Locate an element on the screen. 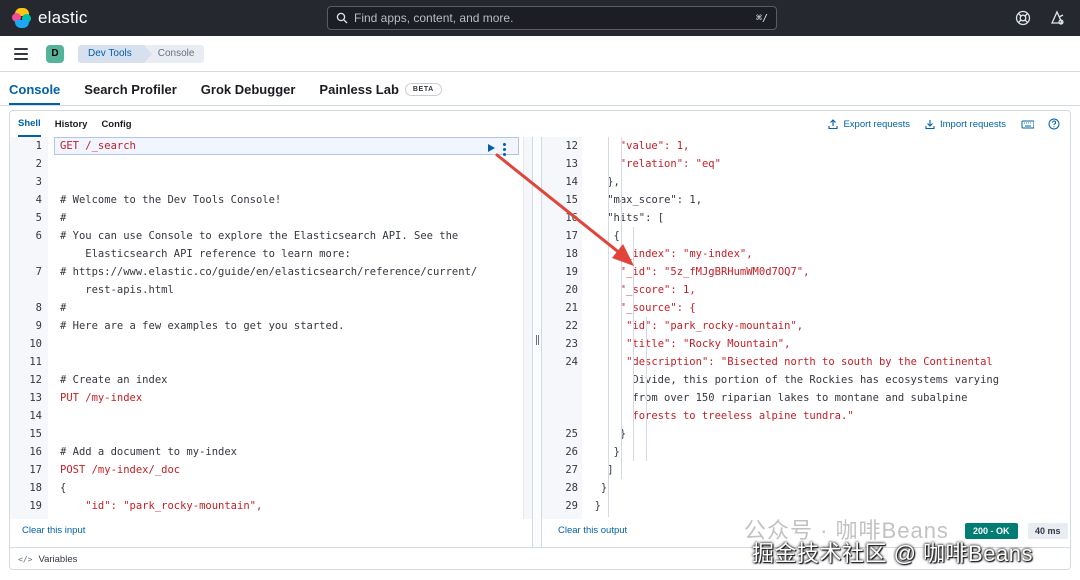 The image size is (1080, 580). tab-console: Console is located at coordinates (35, 93).